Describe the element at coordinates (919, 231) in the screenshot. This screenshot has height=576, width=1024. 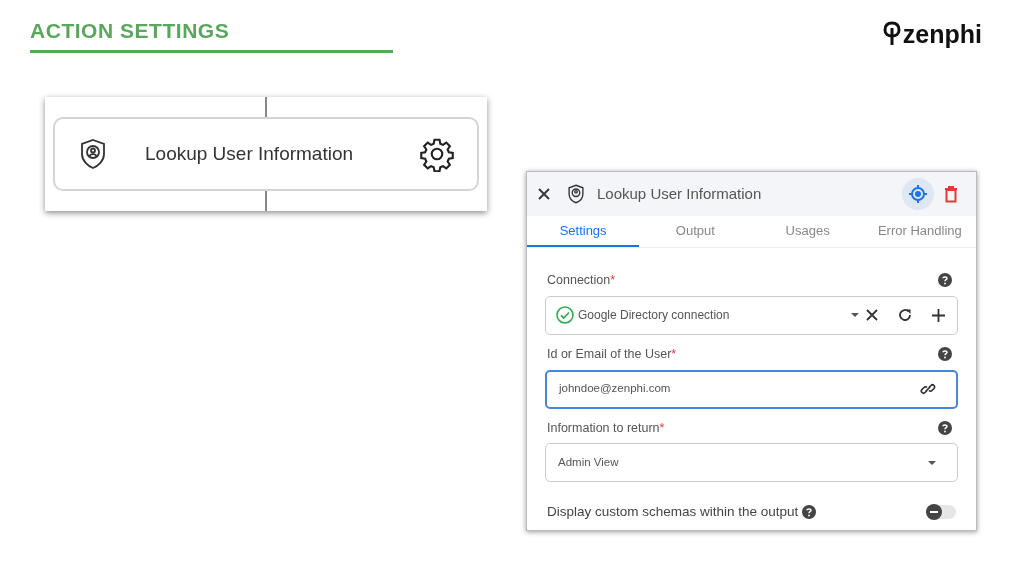
I see `tab: Error Handling` at that location.